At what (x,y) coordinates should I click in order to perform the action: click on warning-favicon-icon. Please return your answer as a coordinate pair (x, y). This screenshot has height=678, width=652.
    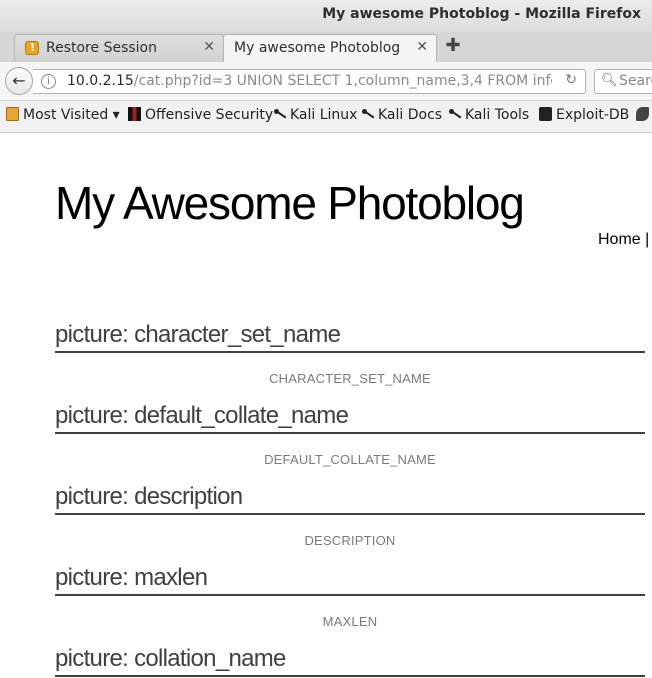
    Looking at the image, I should click on (32, 48).